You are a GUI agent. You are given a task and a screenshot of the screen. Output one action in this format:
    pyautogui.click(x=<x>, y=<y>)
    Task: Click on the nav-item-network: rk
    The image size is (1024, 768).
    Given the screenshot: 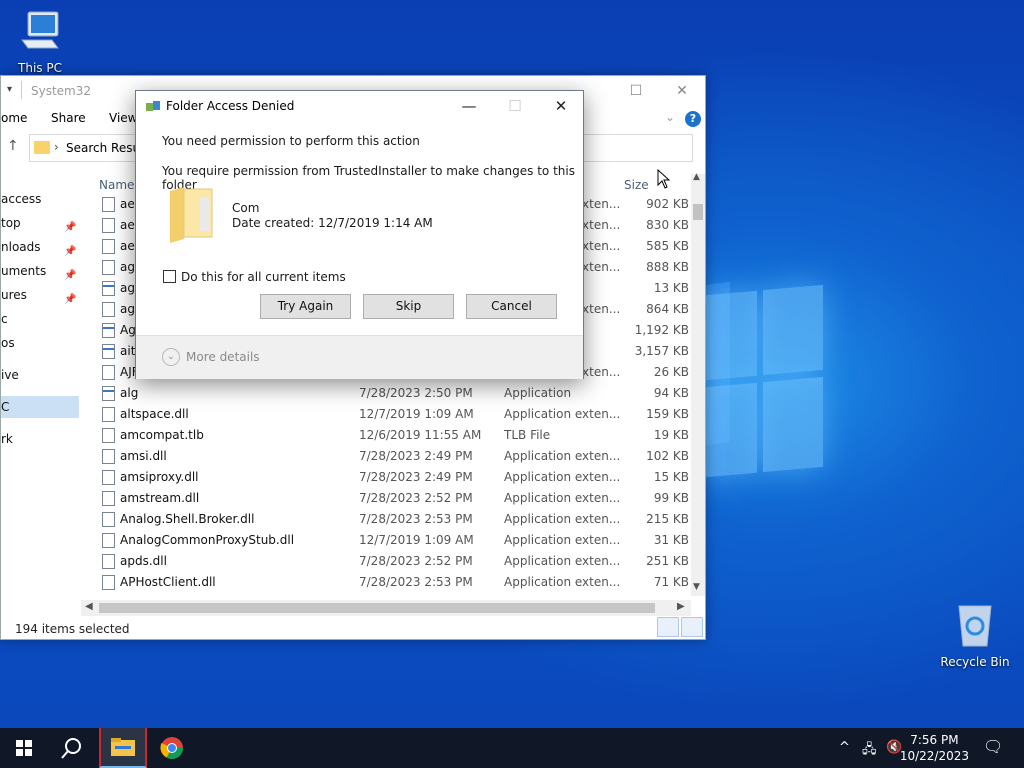 What is the action you would take?
    pyautogui.click(x=40, y=439)
    